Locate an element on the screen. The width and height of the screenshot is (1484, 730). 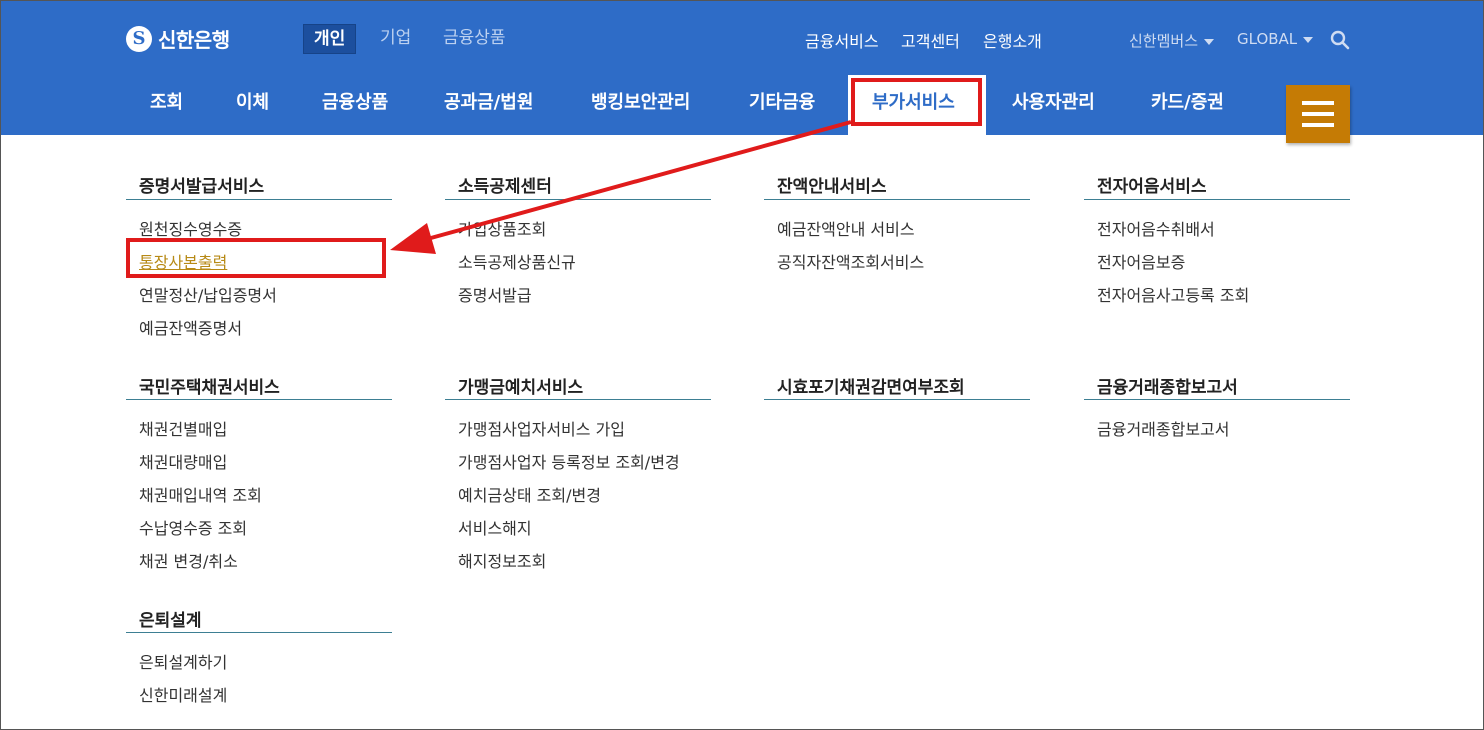
logo: 신한은행 is located at coordinates (178, 38).